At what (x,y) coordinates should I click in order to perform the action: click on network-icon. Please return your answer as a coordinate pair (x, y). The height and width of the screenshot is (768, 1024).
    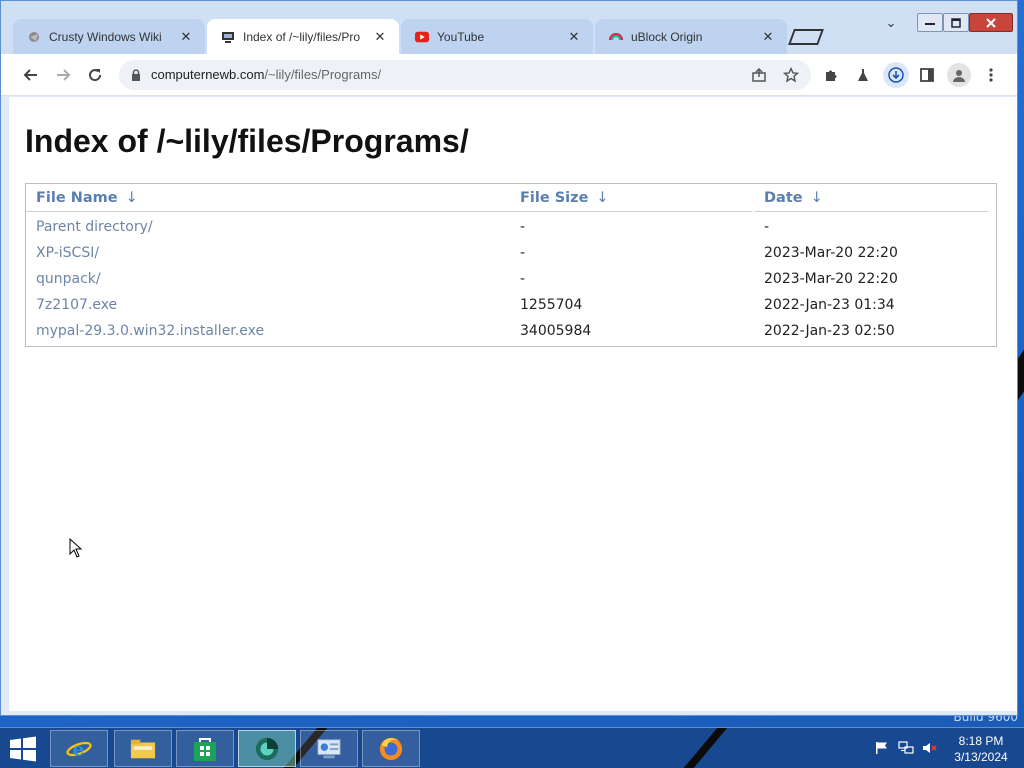
    Looking at the image, I should click on (906, 748).